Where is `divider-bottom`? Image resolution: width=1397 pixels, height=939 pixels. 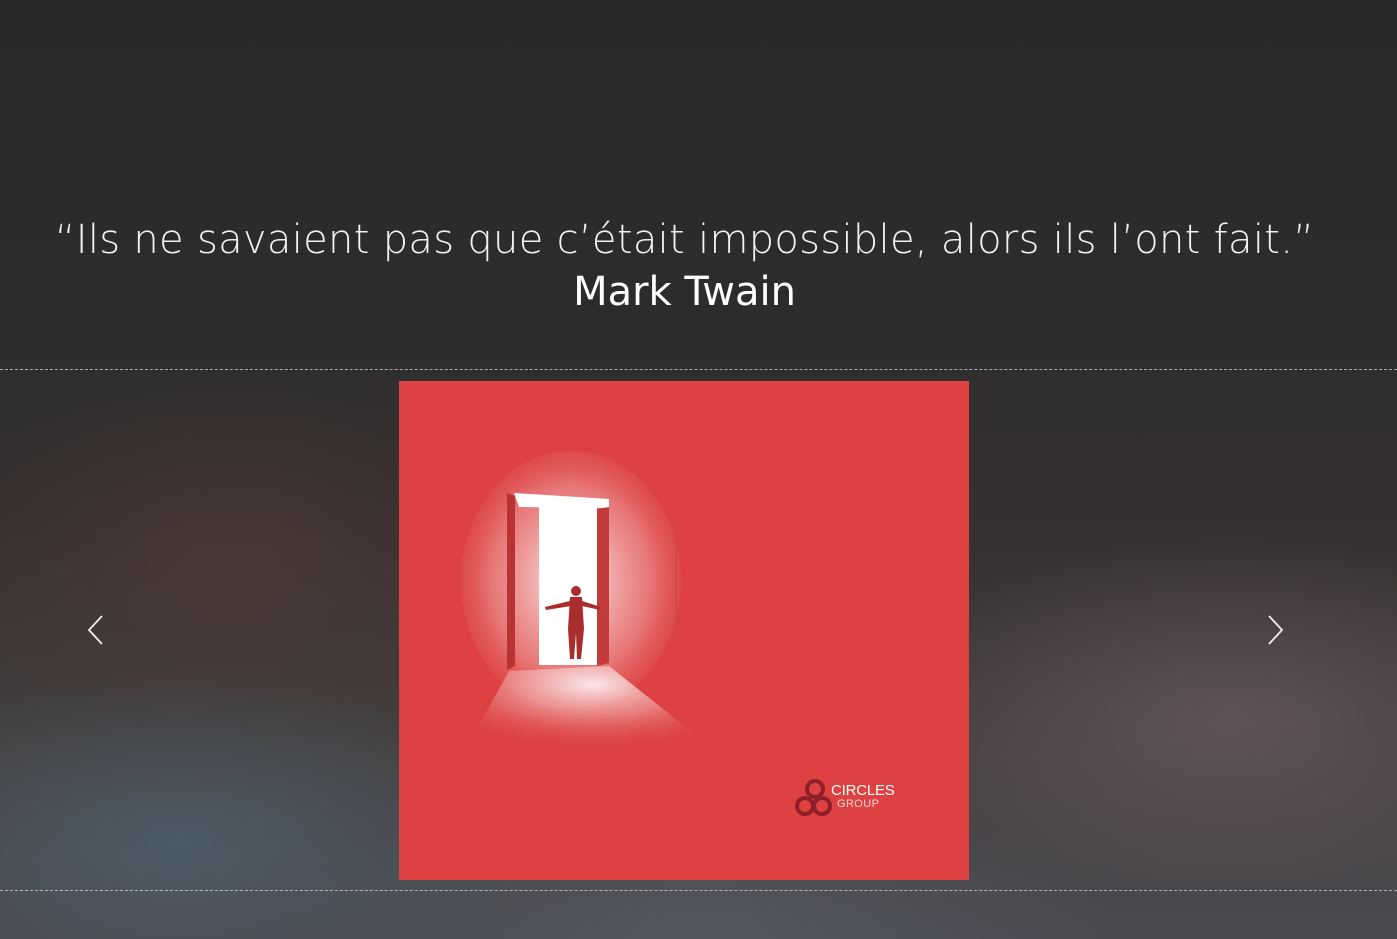 divider-bottom is located at coordinates (698, 890).